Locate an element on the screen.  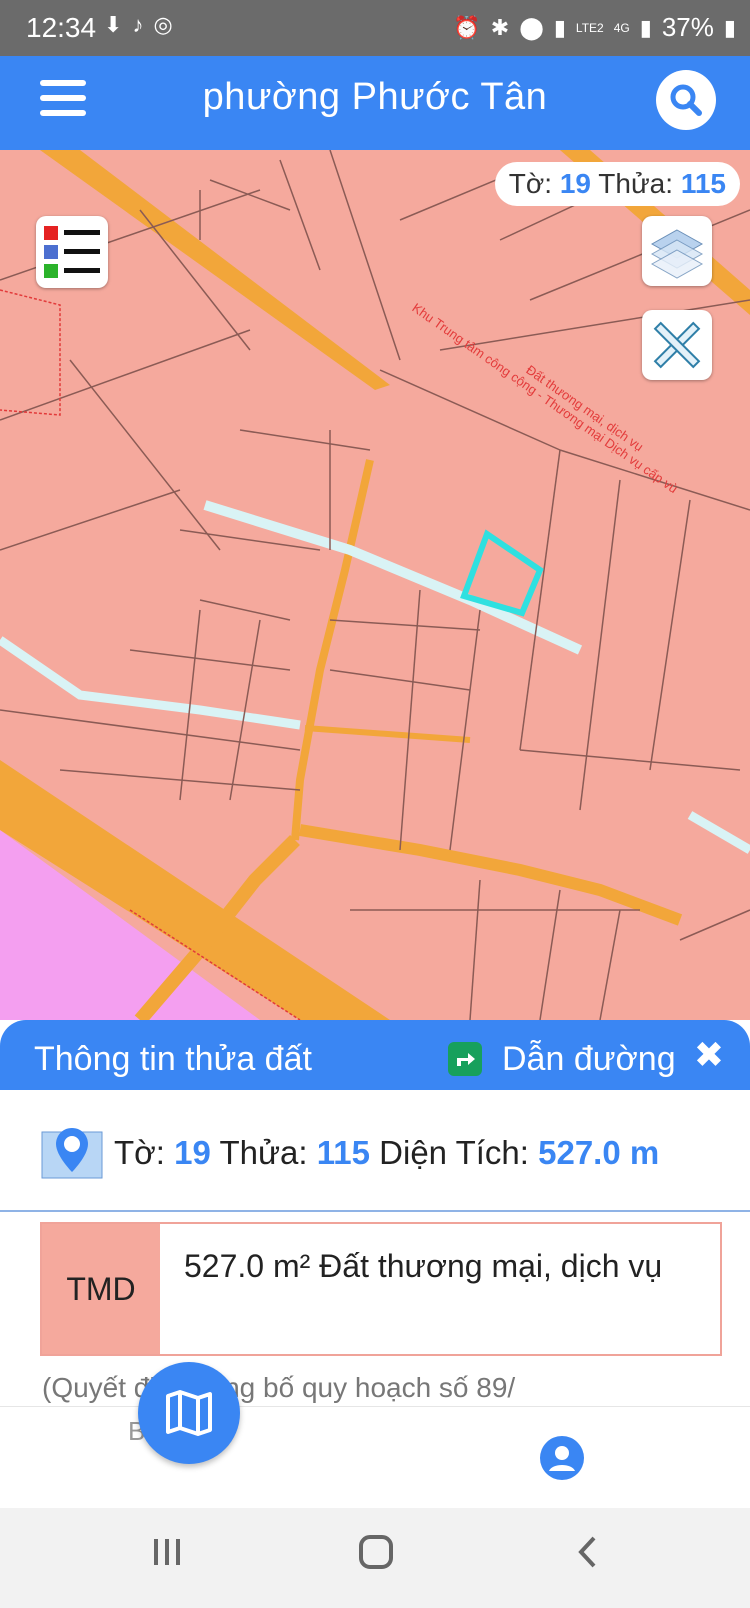
search-icon is located at coordinates (686, 100).